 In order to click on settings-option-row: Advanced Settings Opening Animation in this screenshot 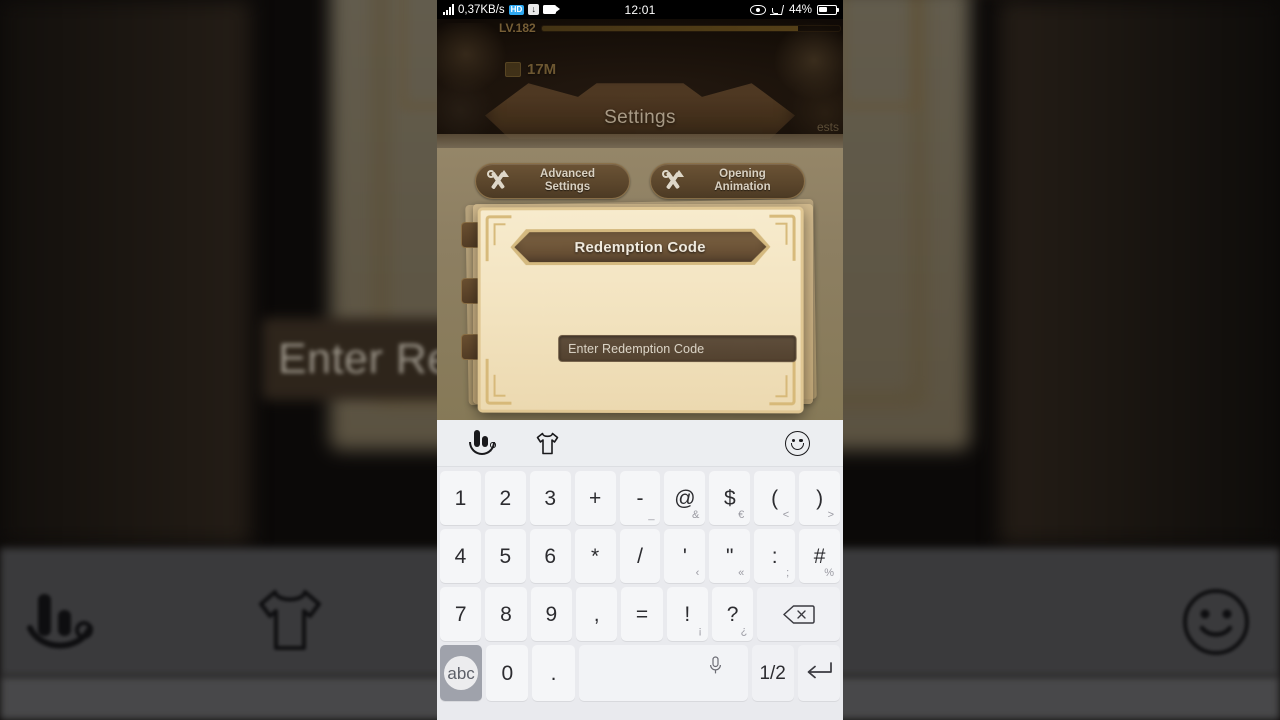, I will do `click(640, 181)`.